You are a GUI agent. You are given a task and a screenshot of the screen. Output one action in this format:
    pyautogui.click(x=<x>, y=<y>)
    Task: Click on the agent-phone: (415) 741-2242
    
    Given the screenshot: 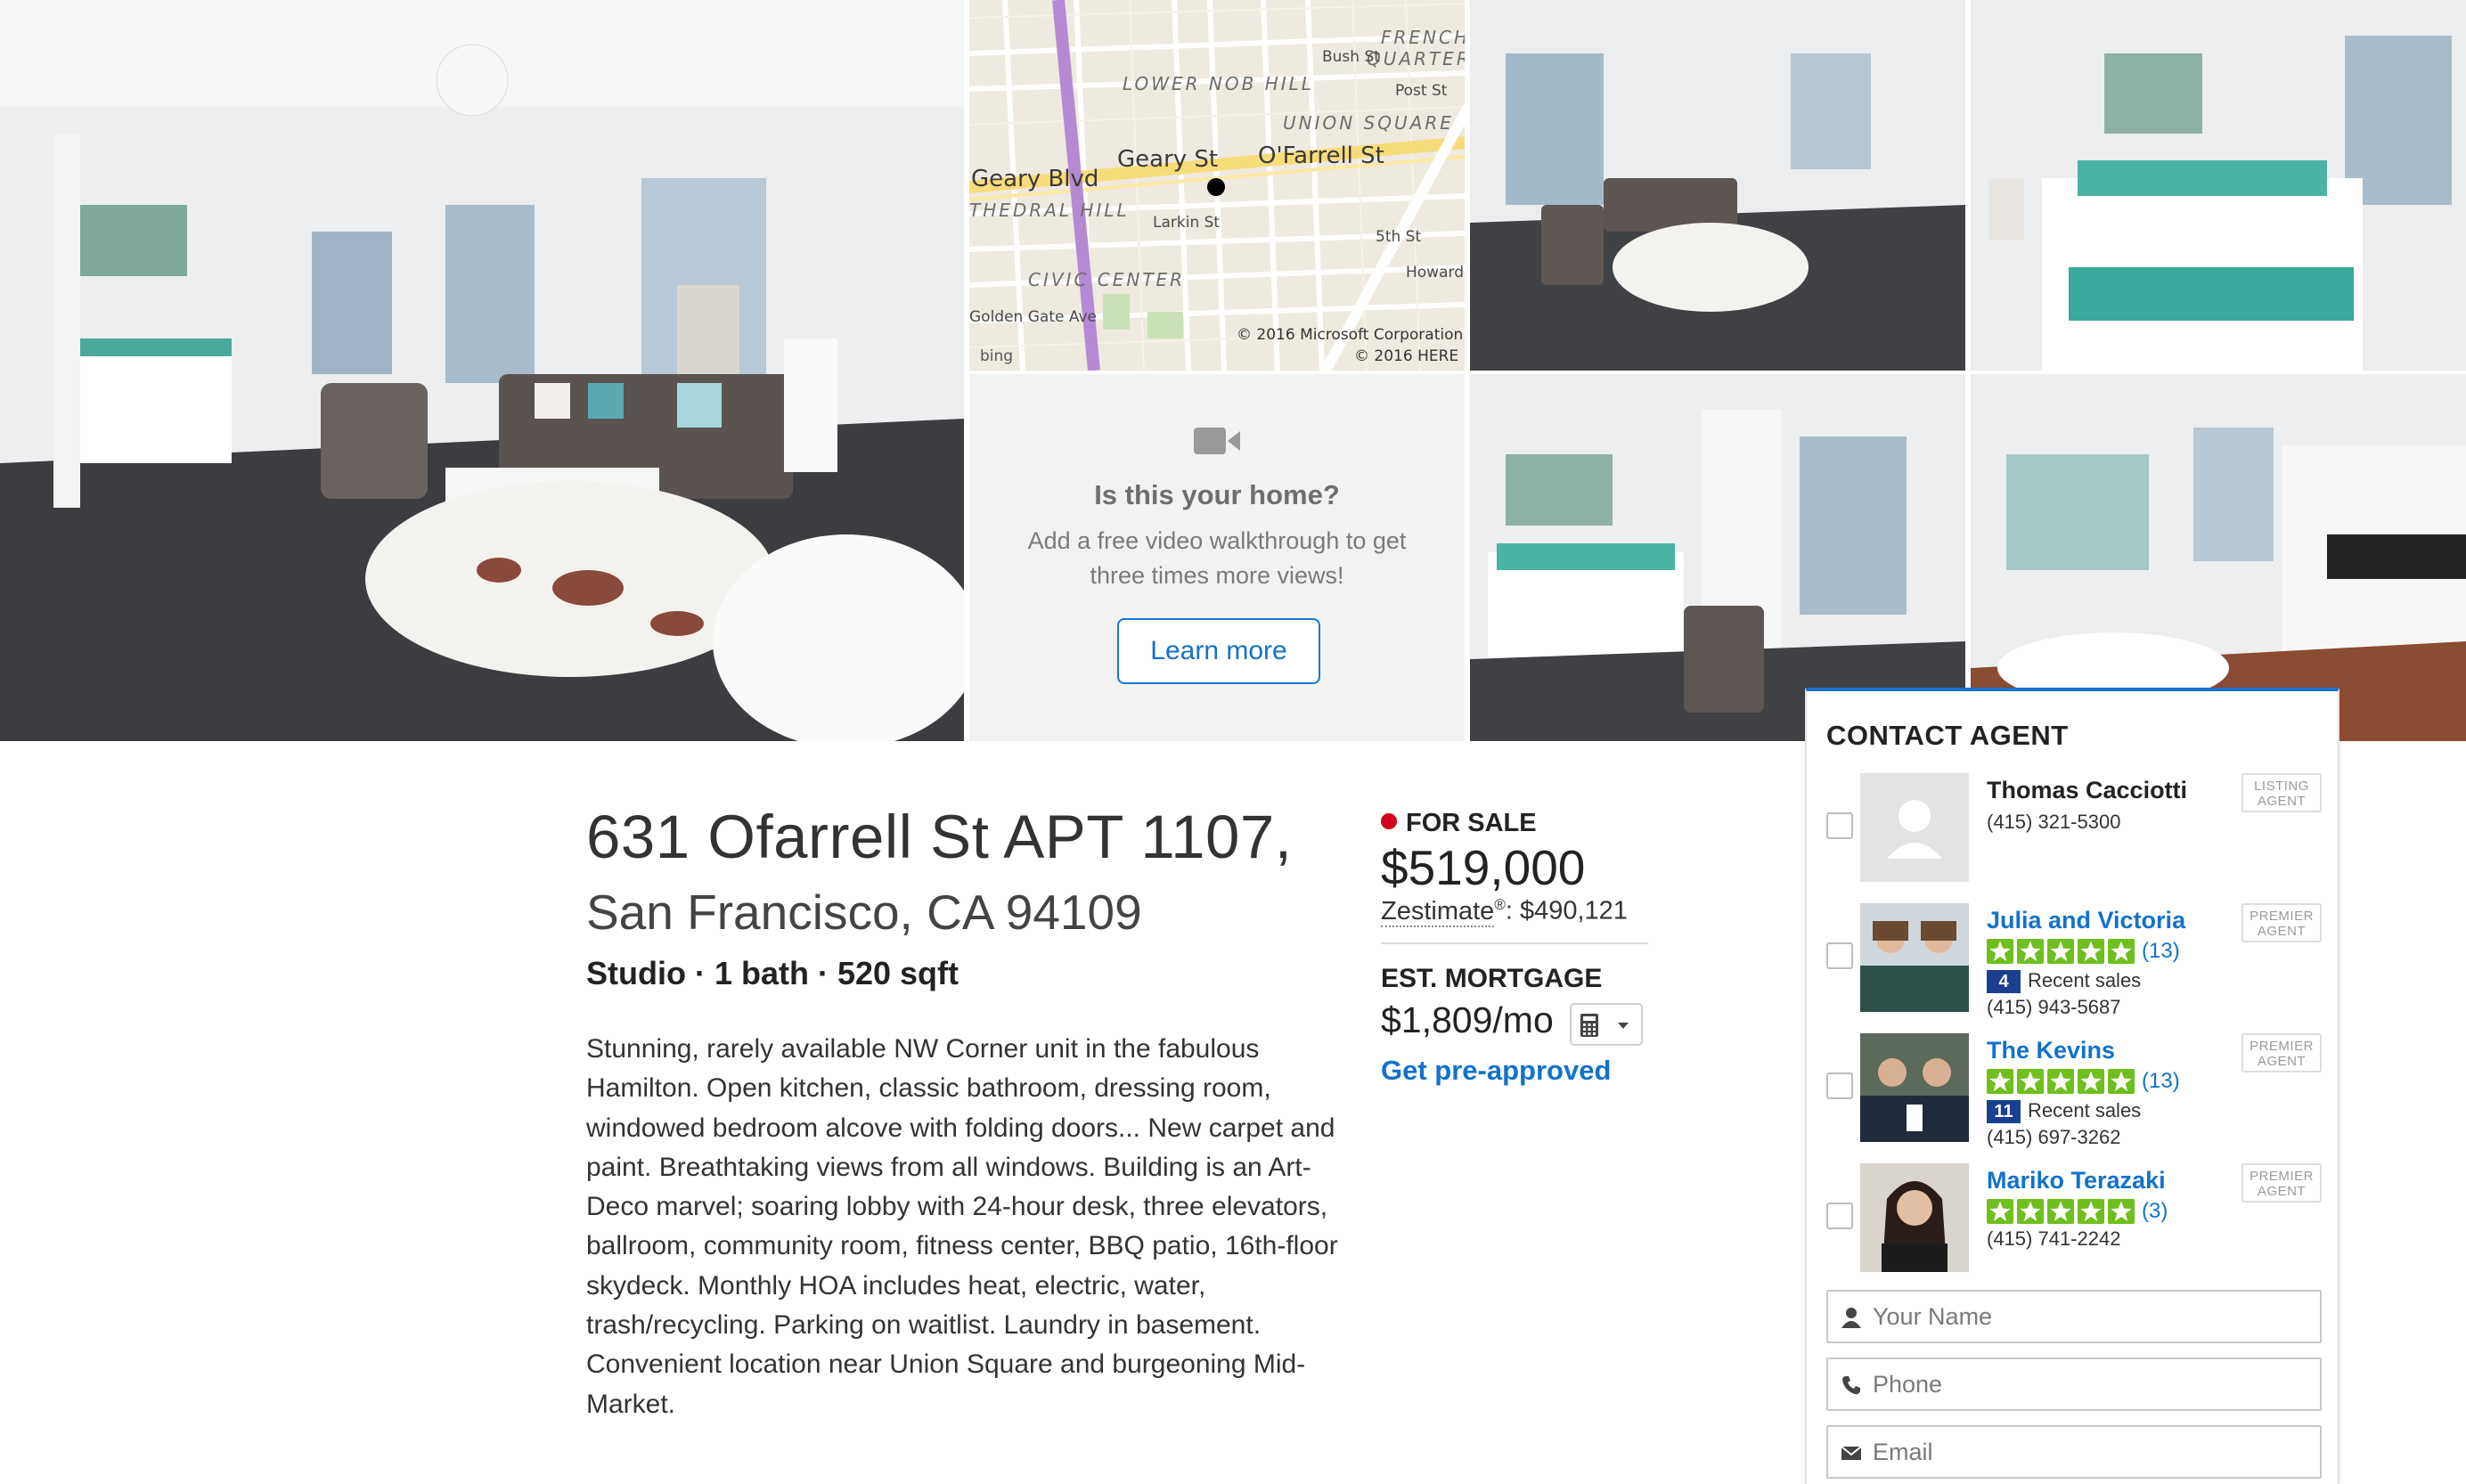 What is the action you would take?
    pyautogui.click(x=2054, y=1238)
    